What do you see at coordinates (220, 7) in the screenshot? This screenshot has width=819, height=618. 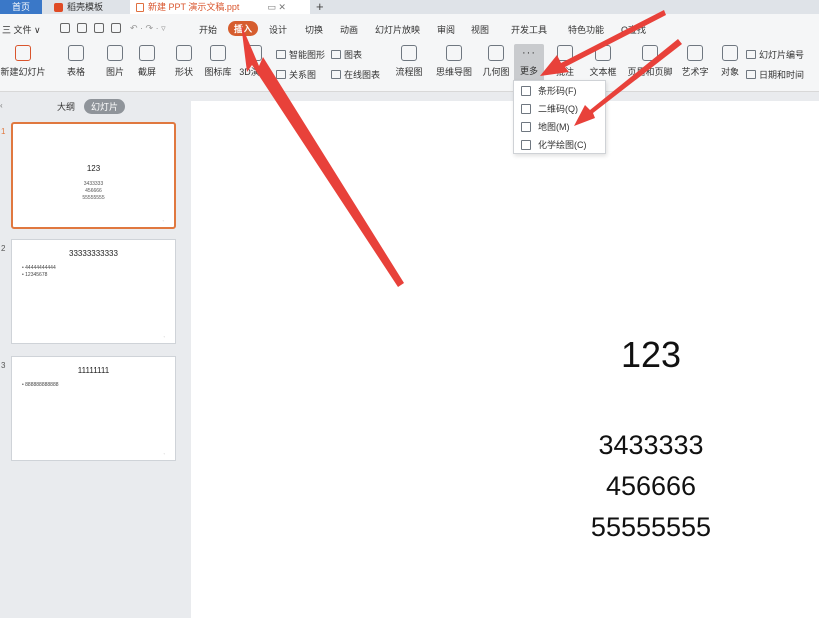 I see `tab-document: 新建 PPT 演示文稿.ppt ▭ ✕` at bounding box center [220, 7].